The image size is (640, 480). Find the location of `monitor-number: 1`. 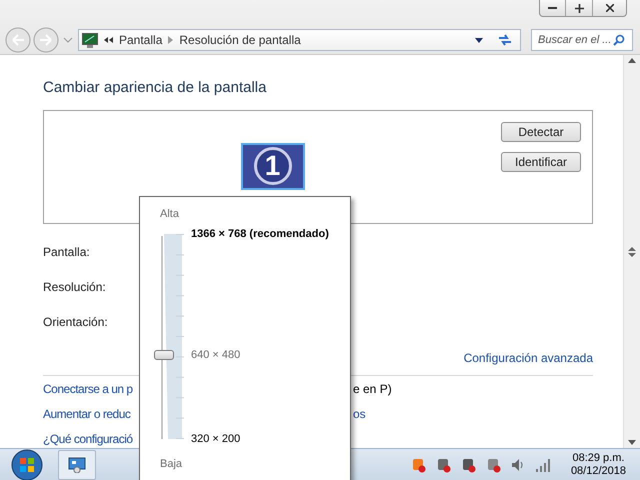

monitor-number: 1 is located at coordinates (273, 166).